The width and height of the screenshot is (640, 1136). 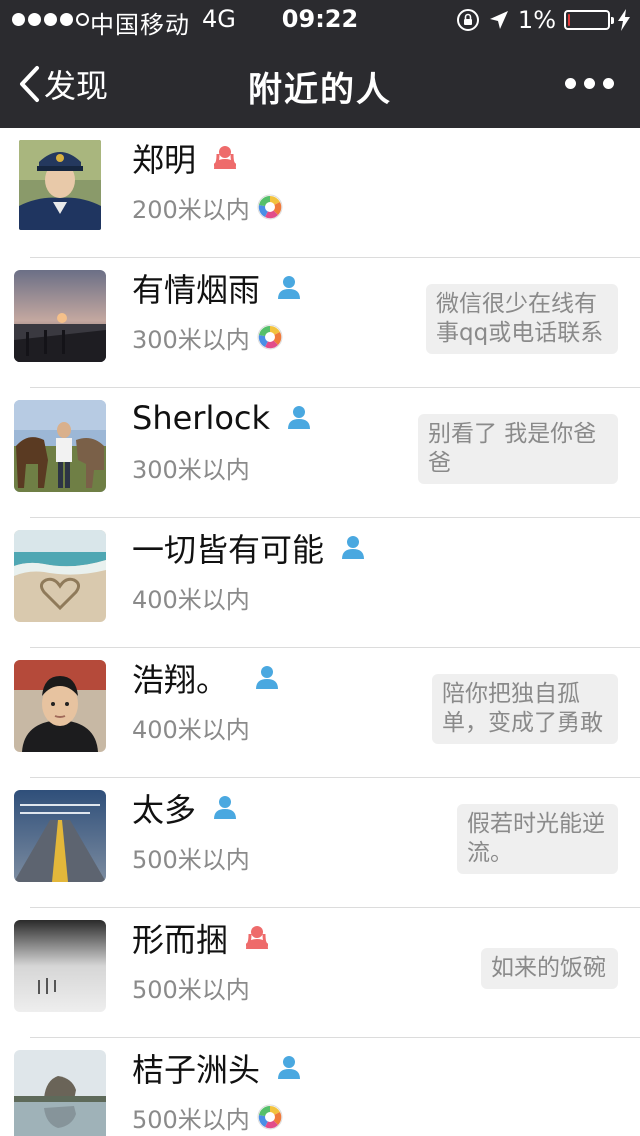 I want to click on list-item: 郑明 200米以内, so click(x=320, y=193).